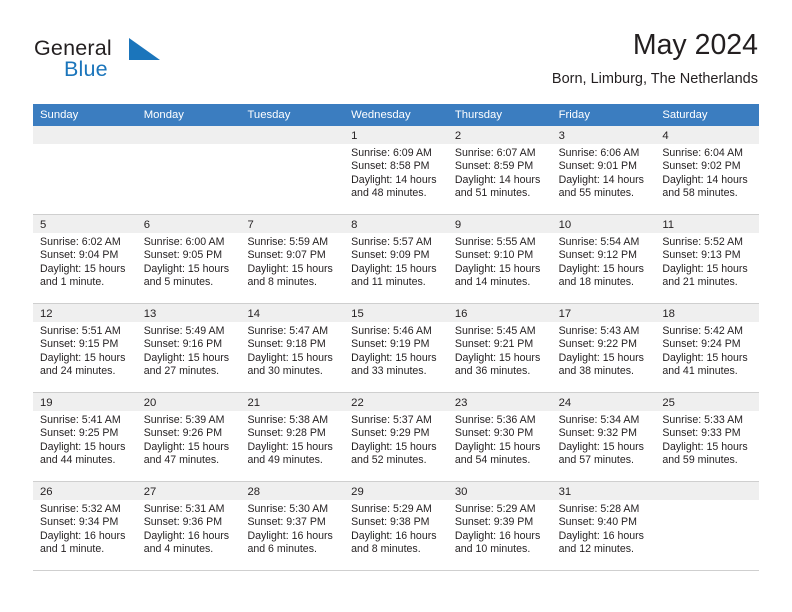  I want to click on day-detail-line: Sunset: 8:59 PM, so click(494, 166).